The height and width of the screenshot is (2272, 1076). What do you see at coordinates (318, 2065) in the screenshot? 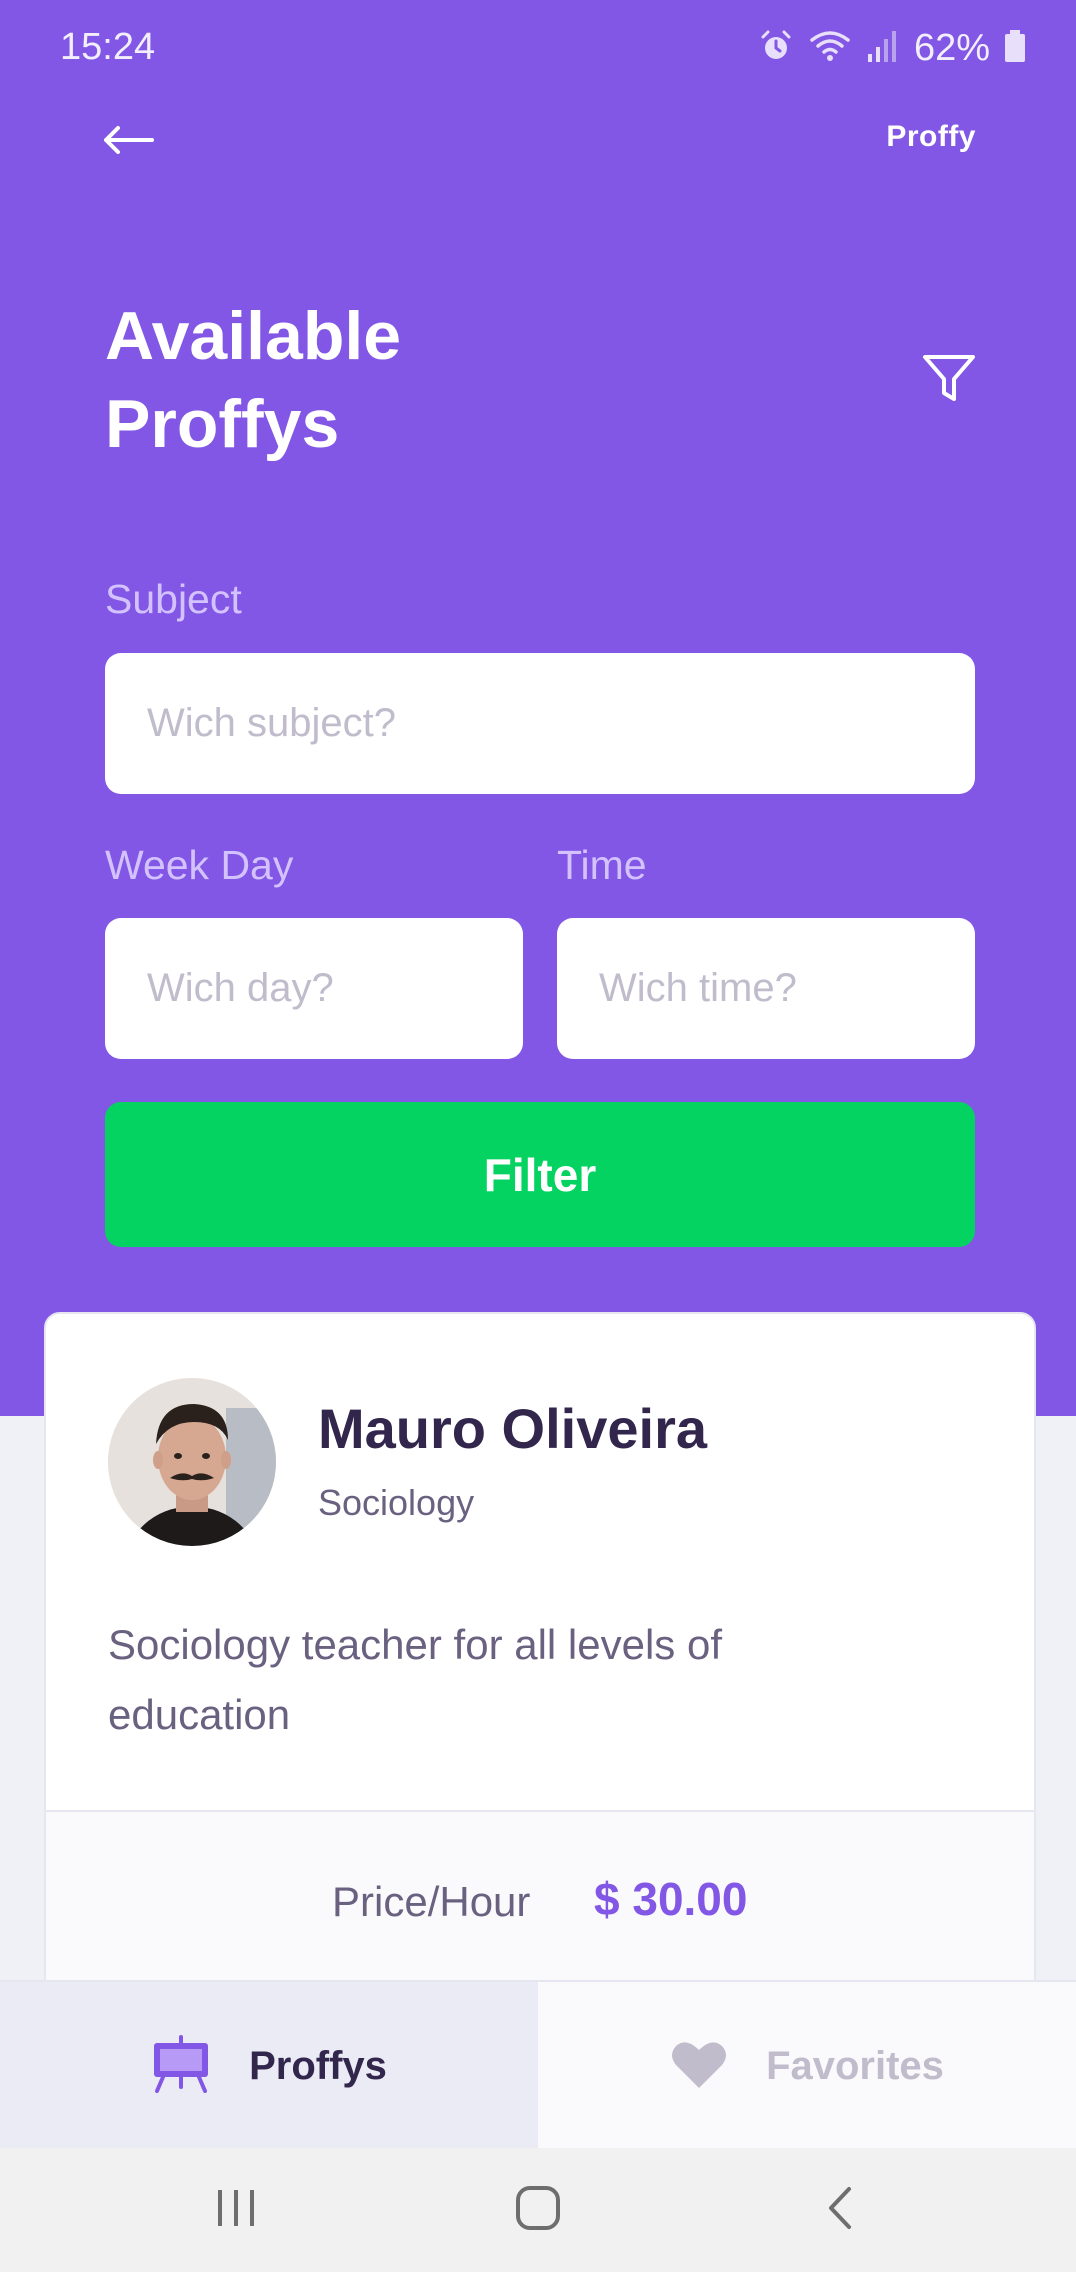
I see `tab-proffys-label: Proffys` at bounding box center [318, 2065].